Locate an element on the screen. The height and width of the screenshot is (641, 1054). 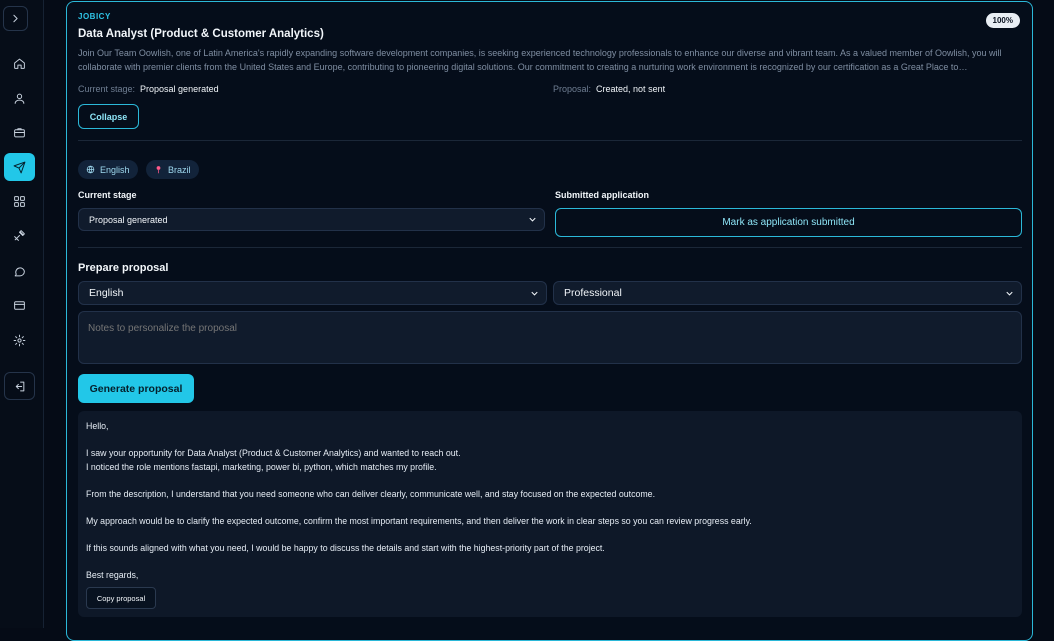
current-stage-meta: Current stage: Proposal generated is located at coordinates (148, 89).